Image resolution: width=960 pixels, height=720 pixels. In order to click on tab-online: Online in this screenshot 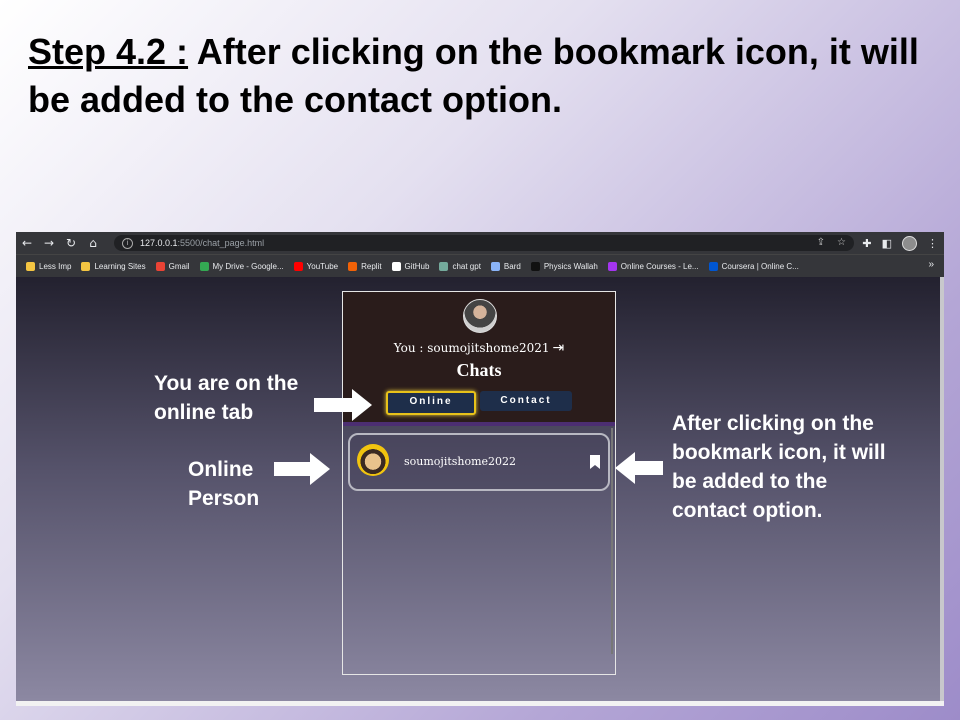, I will do `click(431, 403)`.